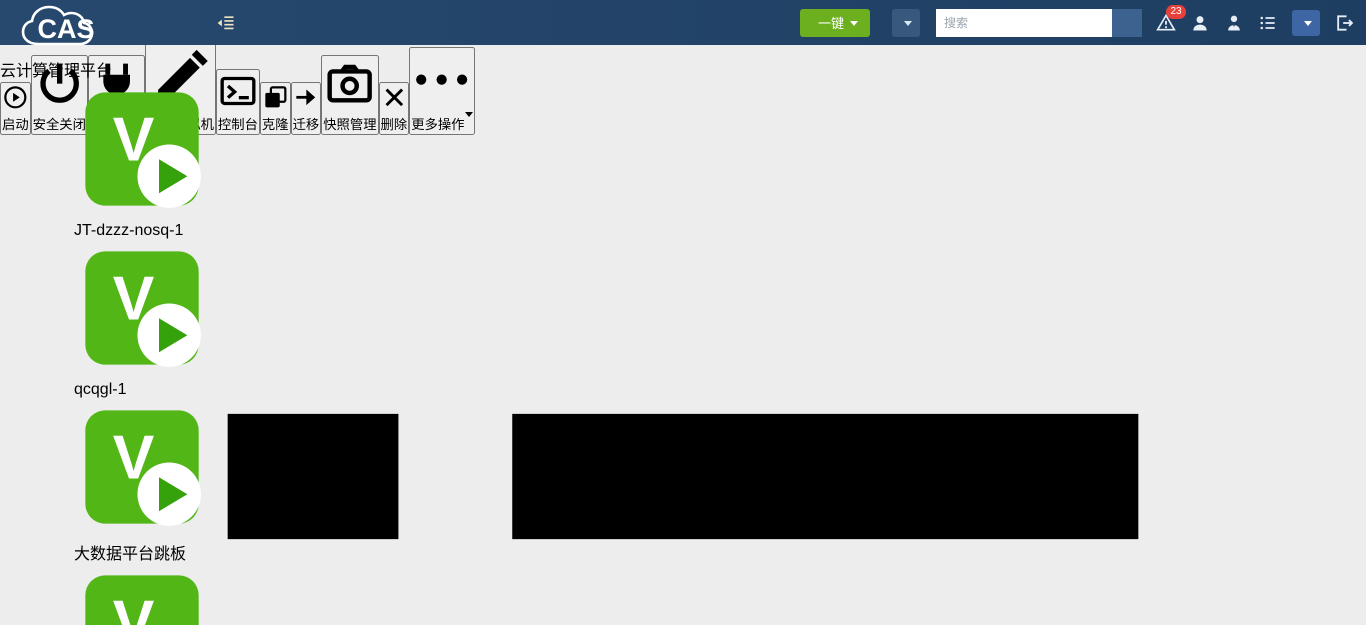 This screenshot has width=1366, height=625. What do you see at coordinates (1166, 25) in the screenshot?
I see `warning-icon` at bounding box center [1166, 25].